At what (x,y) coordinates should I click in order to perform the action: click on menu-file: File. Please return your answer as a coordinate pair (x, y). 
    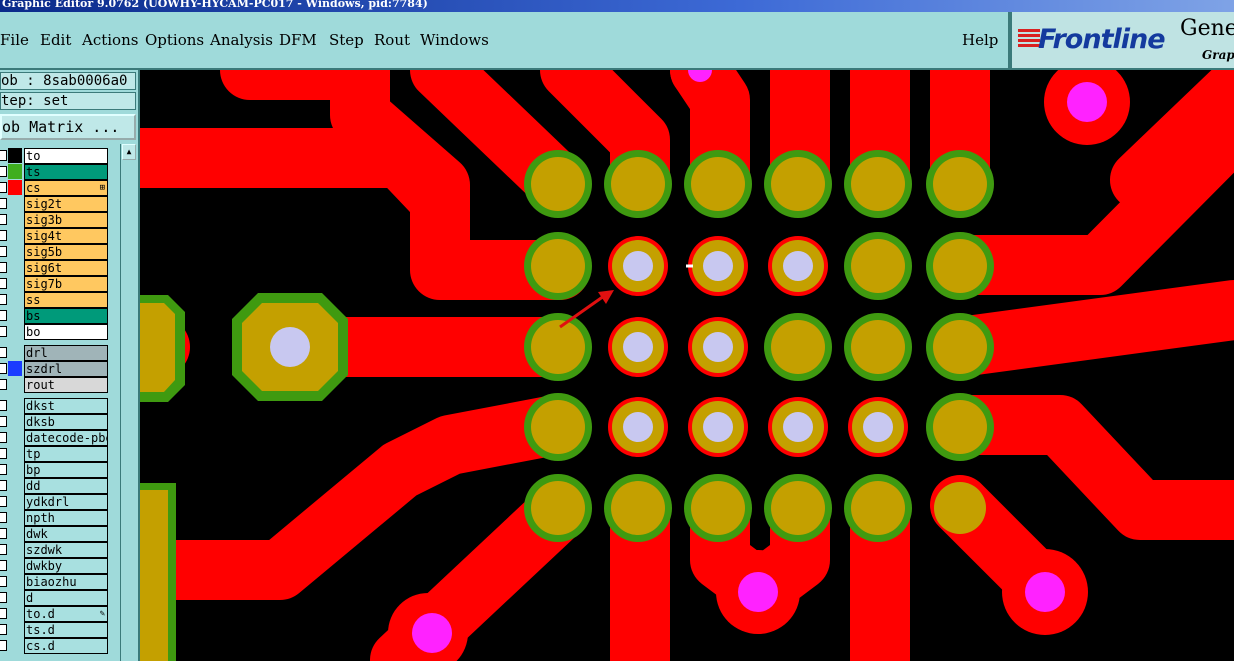
    Looking at the image, I should click on (14, 40).